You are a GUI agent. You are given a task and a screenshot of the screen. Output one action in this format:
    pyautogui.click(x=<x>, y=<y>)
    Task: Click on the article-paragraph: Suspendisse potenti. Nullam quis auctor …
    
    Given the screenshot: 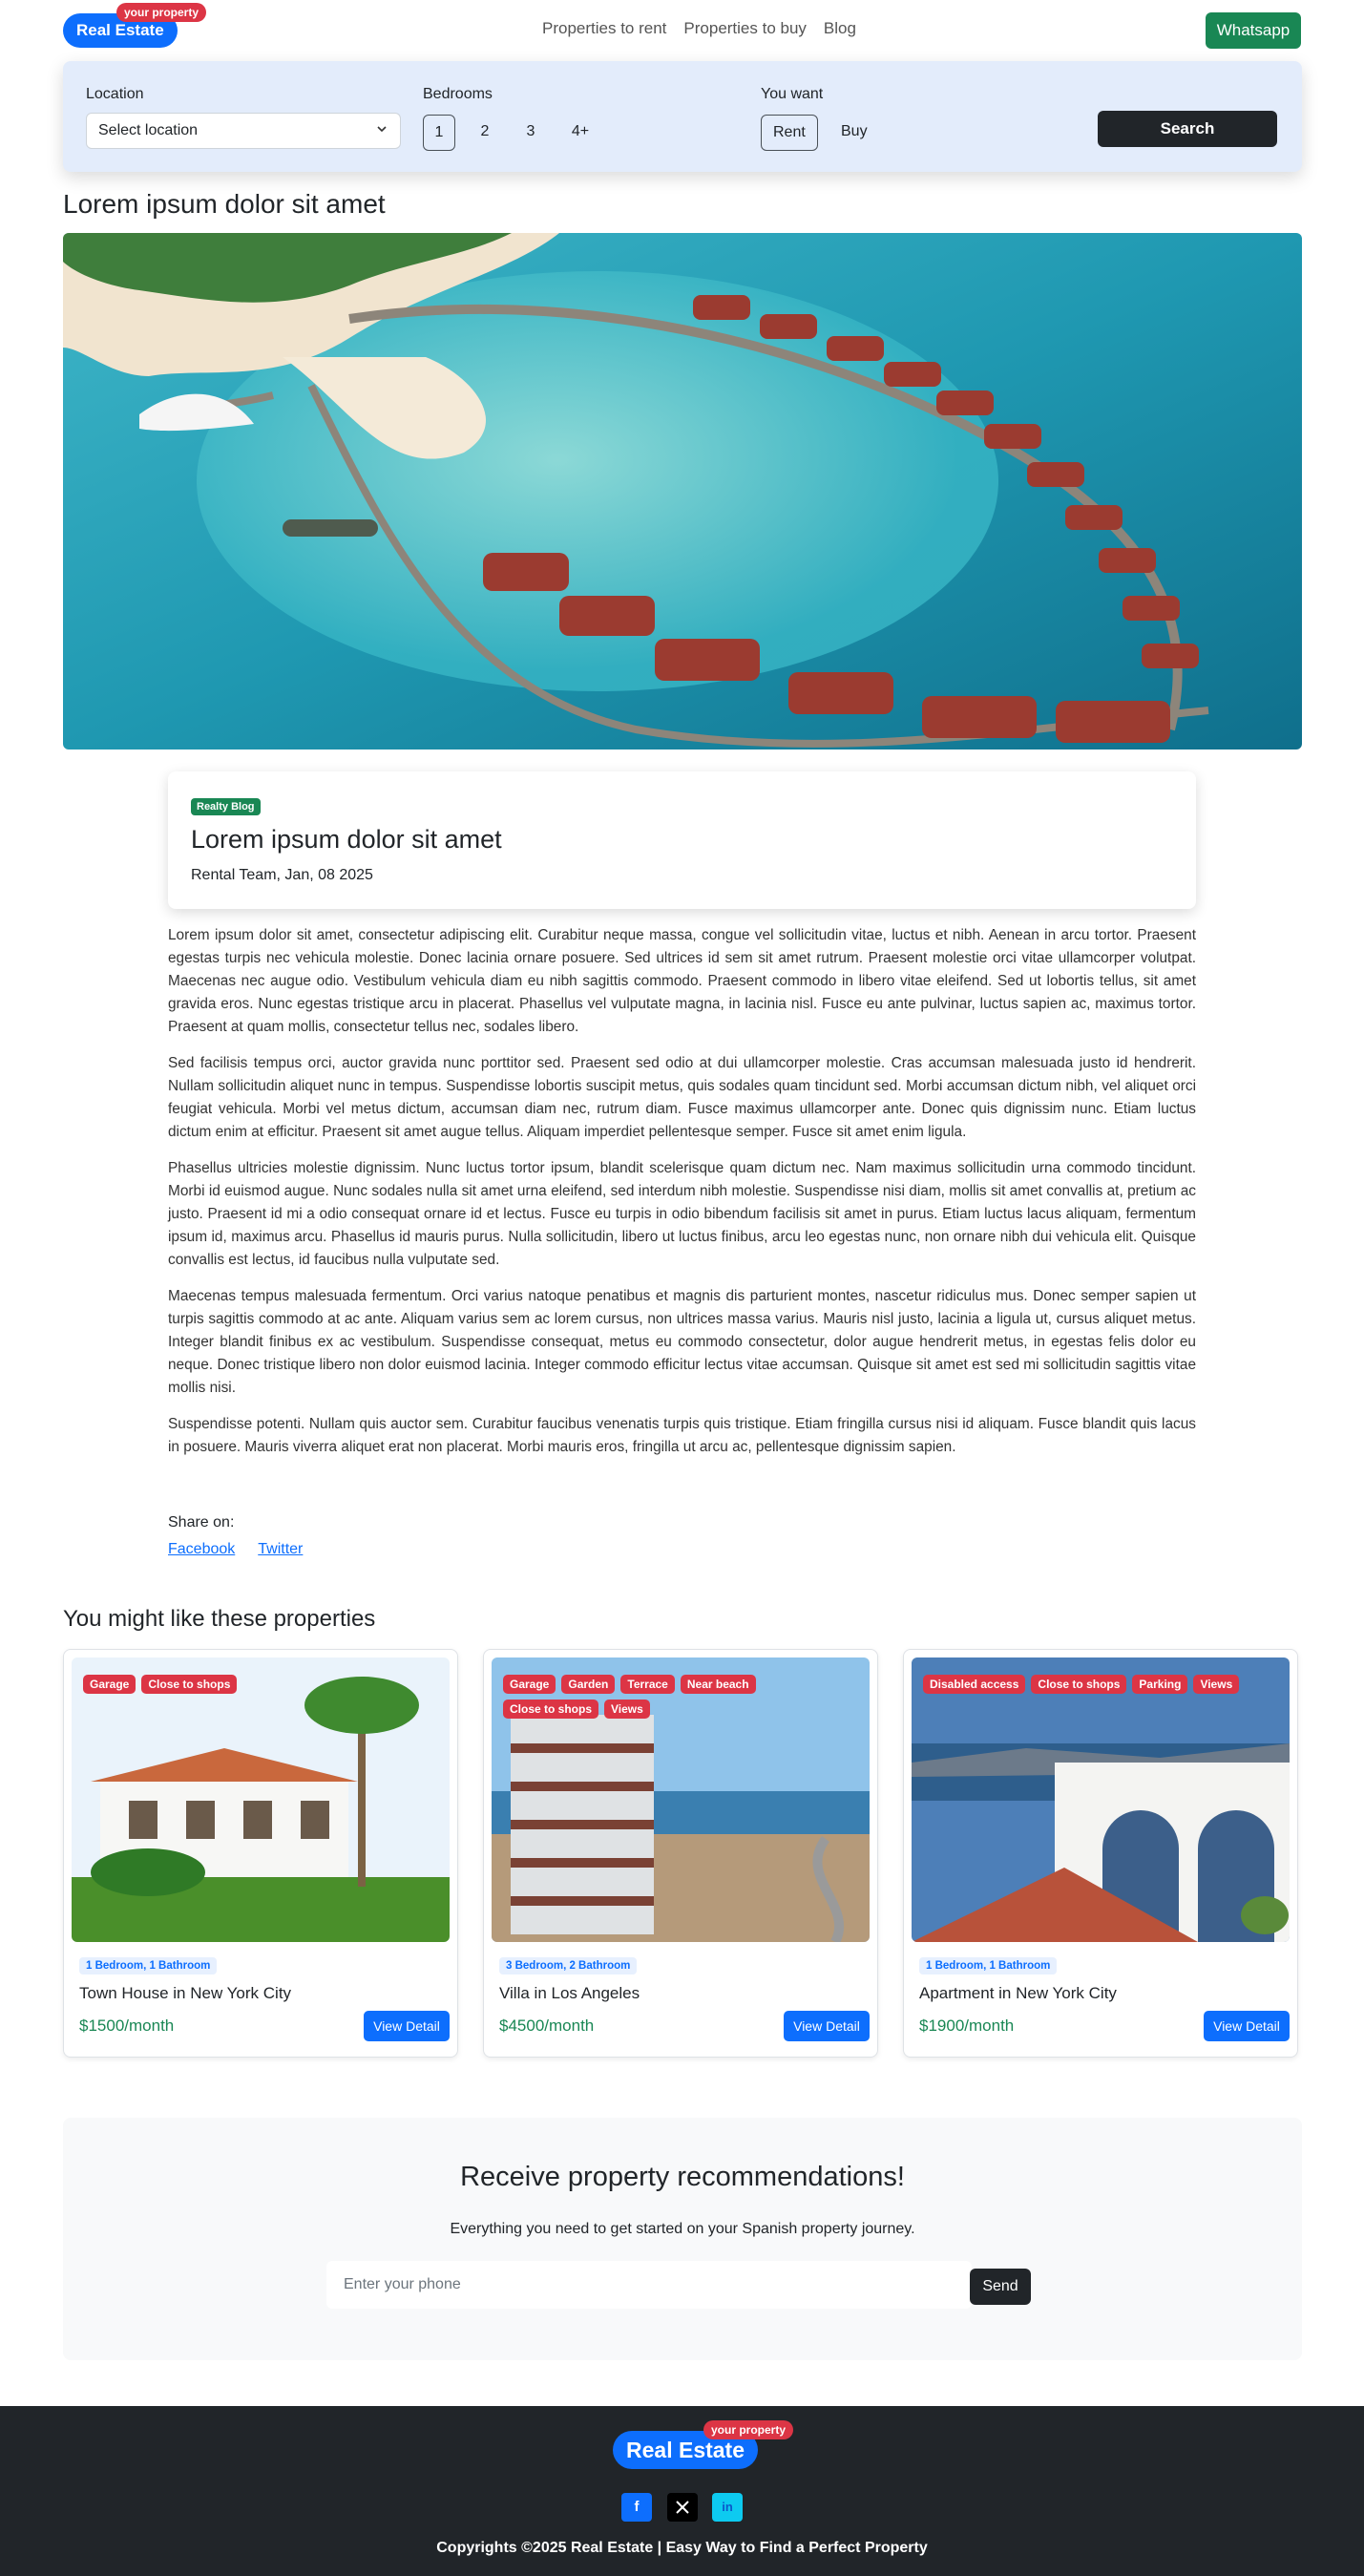 What is the action you would take?
    pyautogui.click(x=682, y=1435)
    